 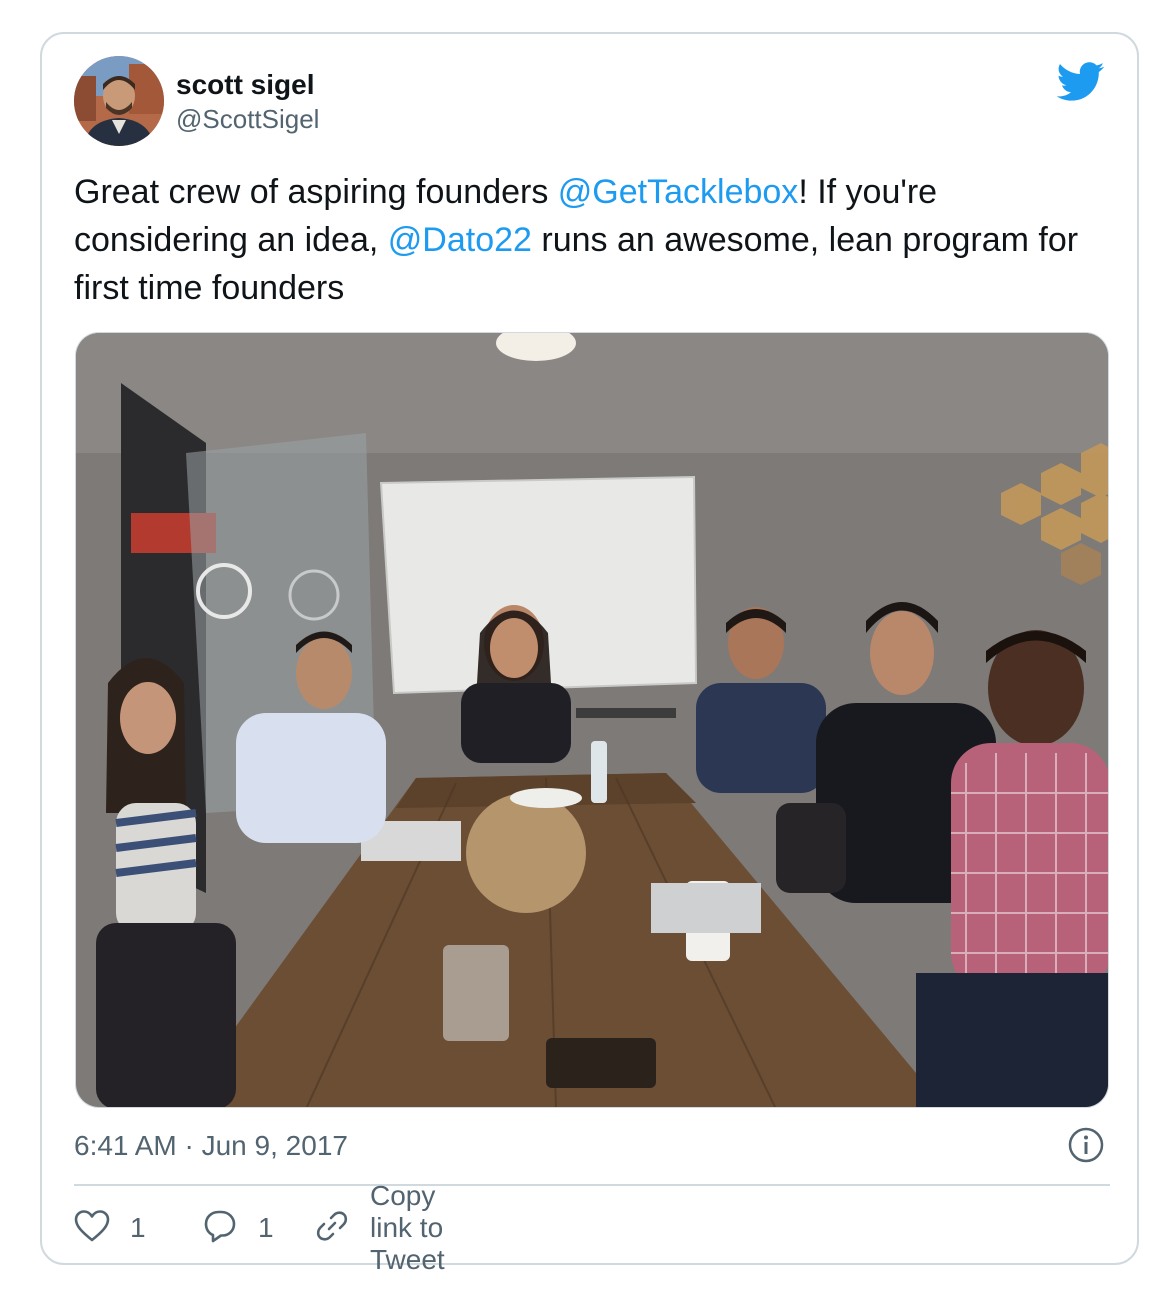 I want to click on info-icon, so click(x=1086, y=1145).